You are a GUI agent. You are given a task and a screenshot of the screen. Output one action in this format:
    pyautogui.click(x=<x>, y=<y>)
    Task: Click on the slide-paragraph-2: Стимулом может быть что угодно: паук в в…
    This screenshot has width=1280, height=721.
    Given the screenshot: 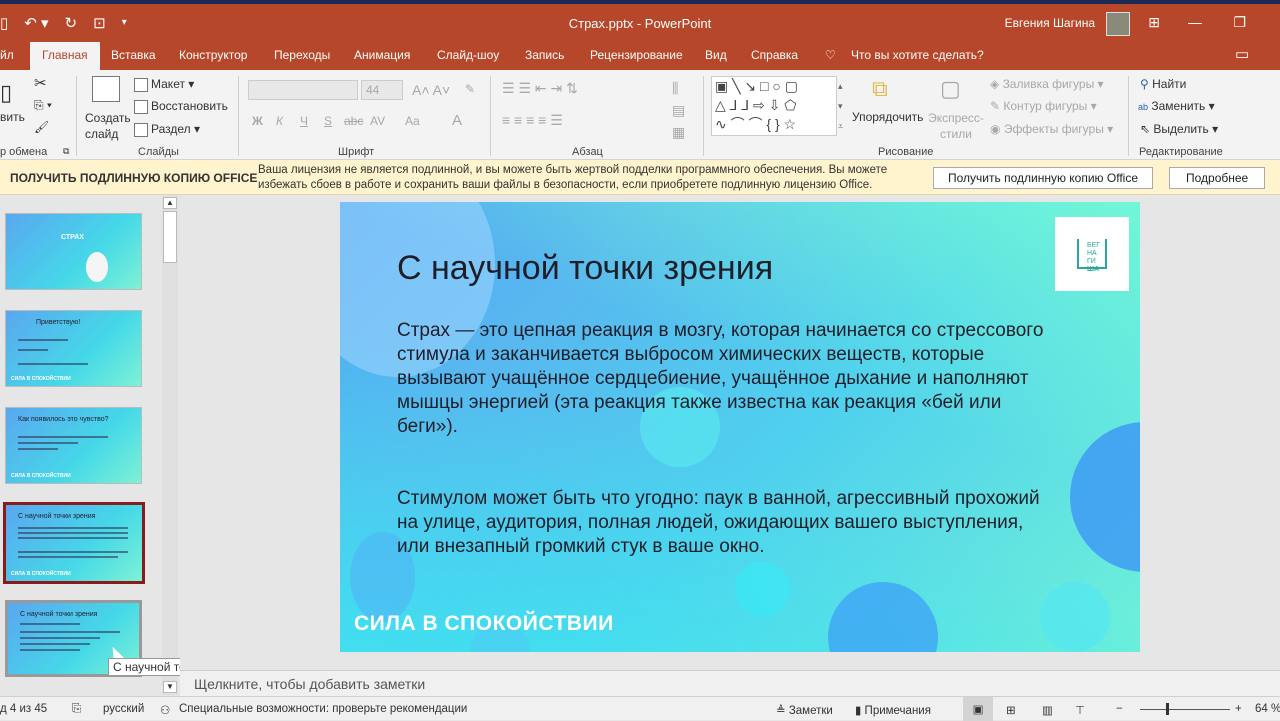 What is the action you would take?
    pyautogui.click(x=727, y=523)
    